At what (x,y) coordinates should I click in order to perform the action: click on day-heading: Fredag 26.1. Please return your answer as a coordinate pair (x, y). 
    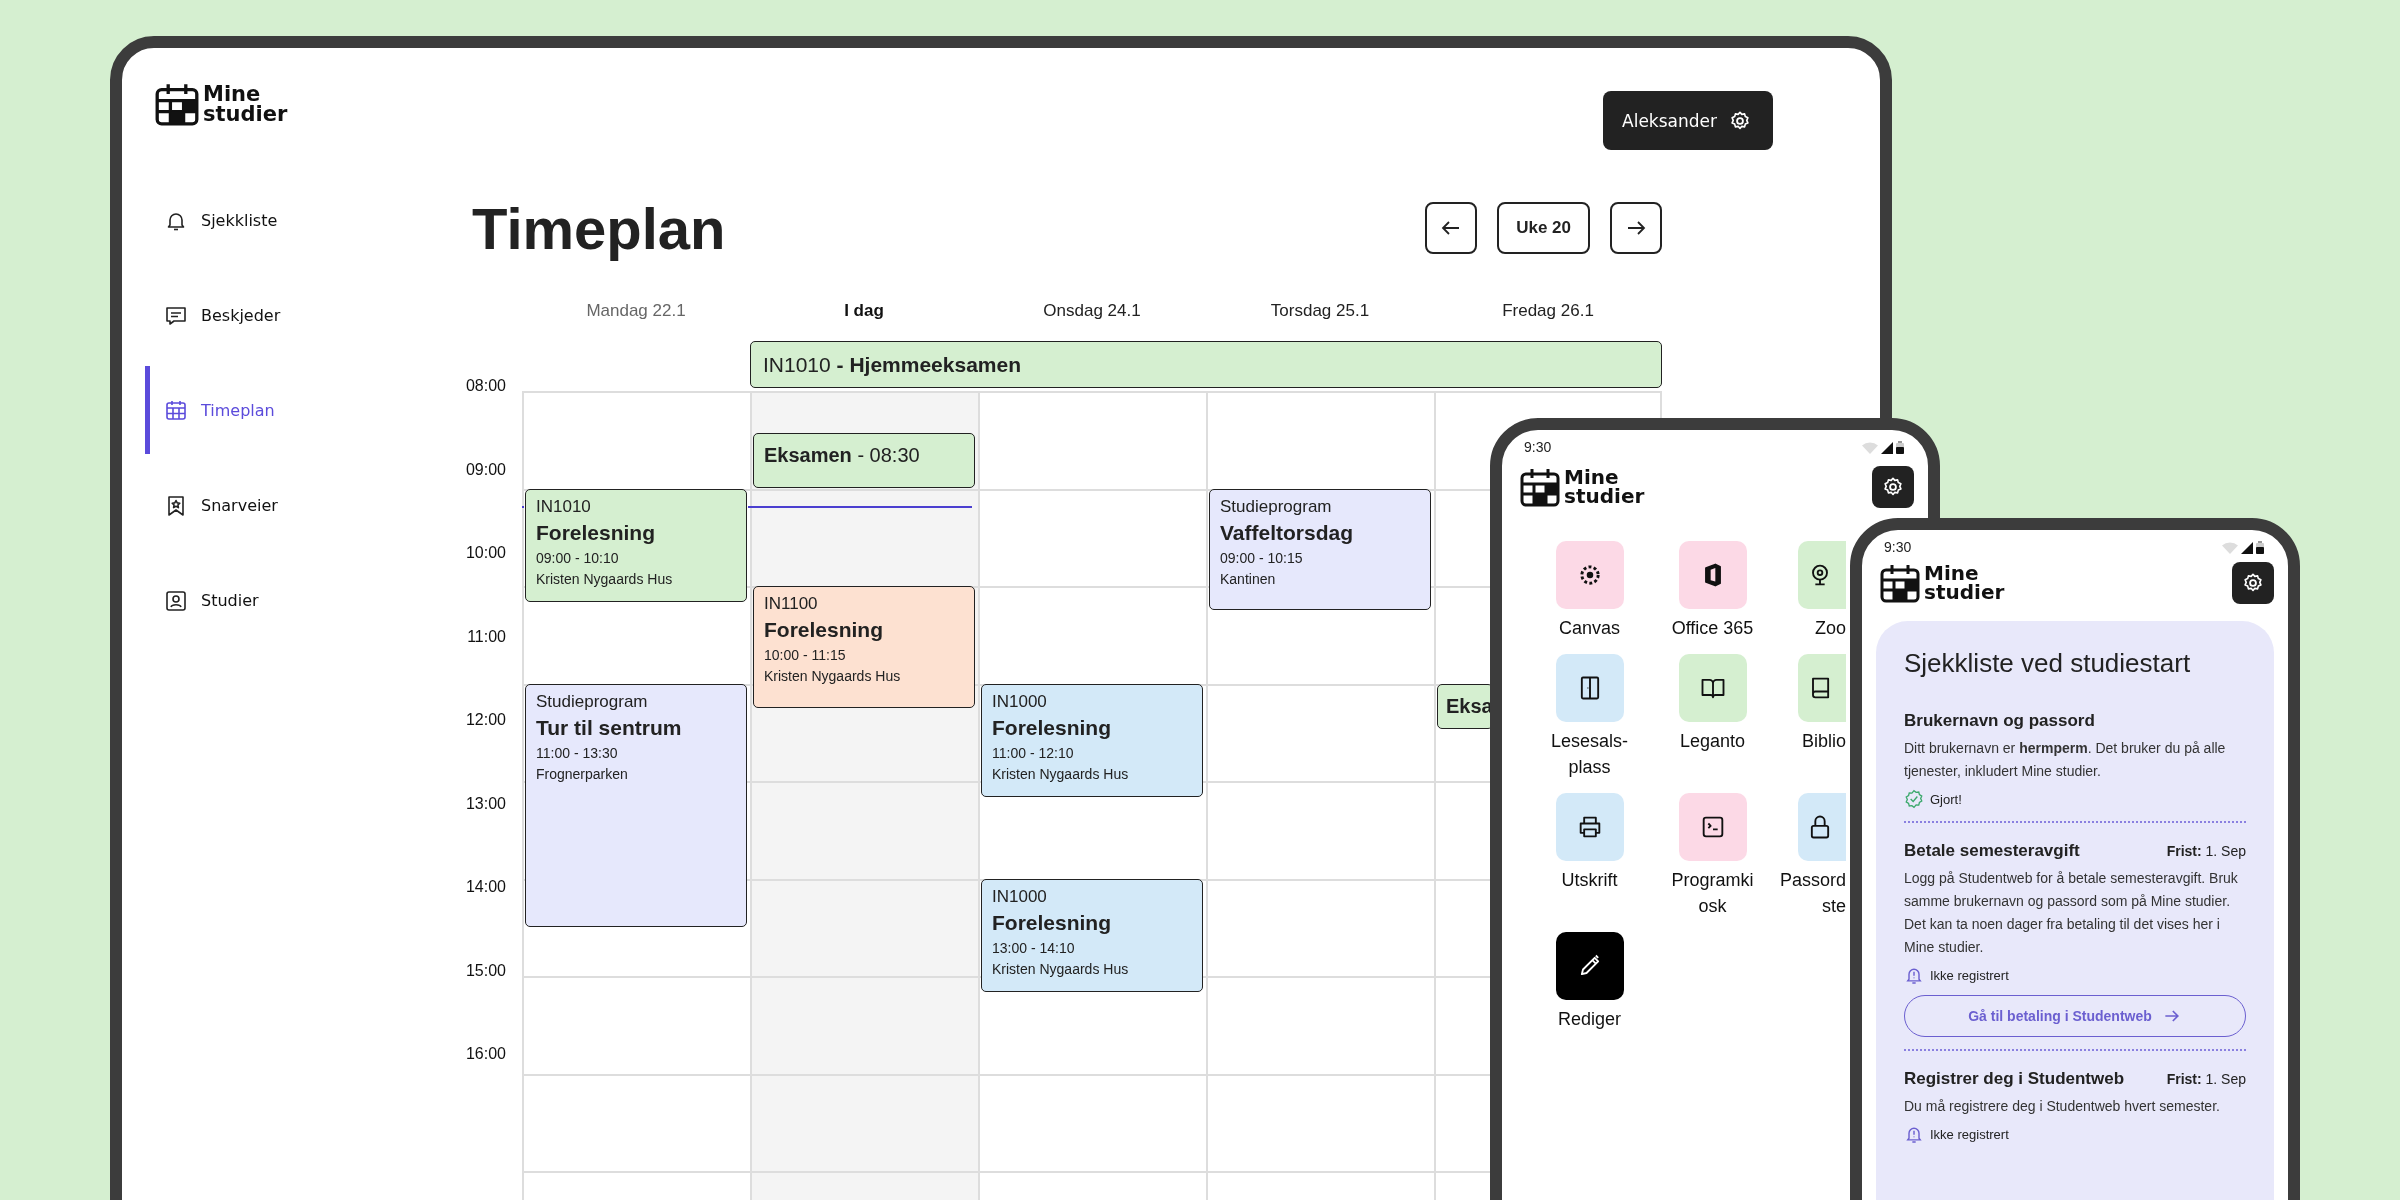
    Looking at the image, I should click on (1548, 310).